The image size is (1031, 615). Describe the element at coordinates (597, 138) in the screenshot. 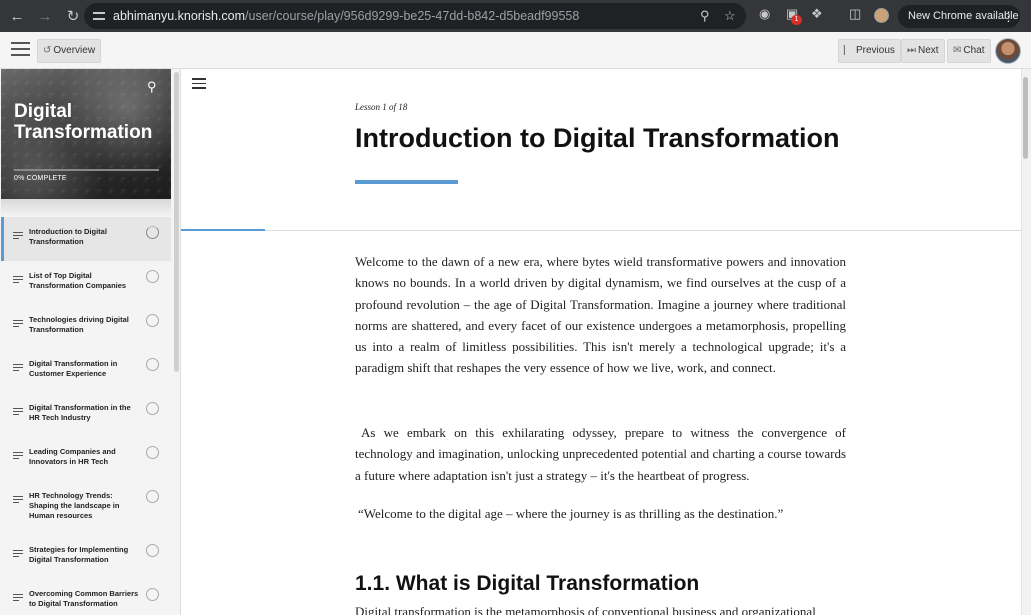

I see `page-title: Introduction to Digital Transformation` at that location.